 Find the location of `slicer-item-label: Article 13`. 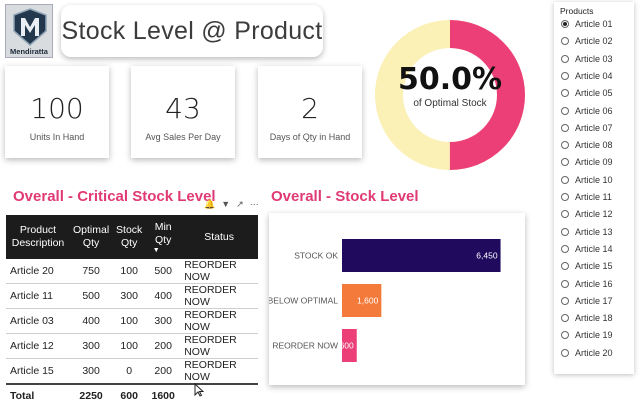

slicer-item-label: Article 13 is located at coordinates (594, 231).